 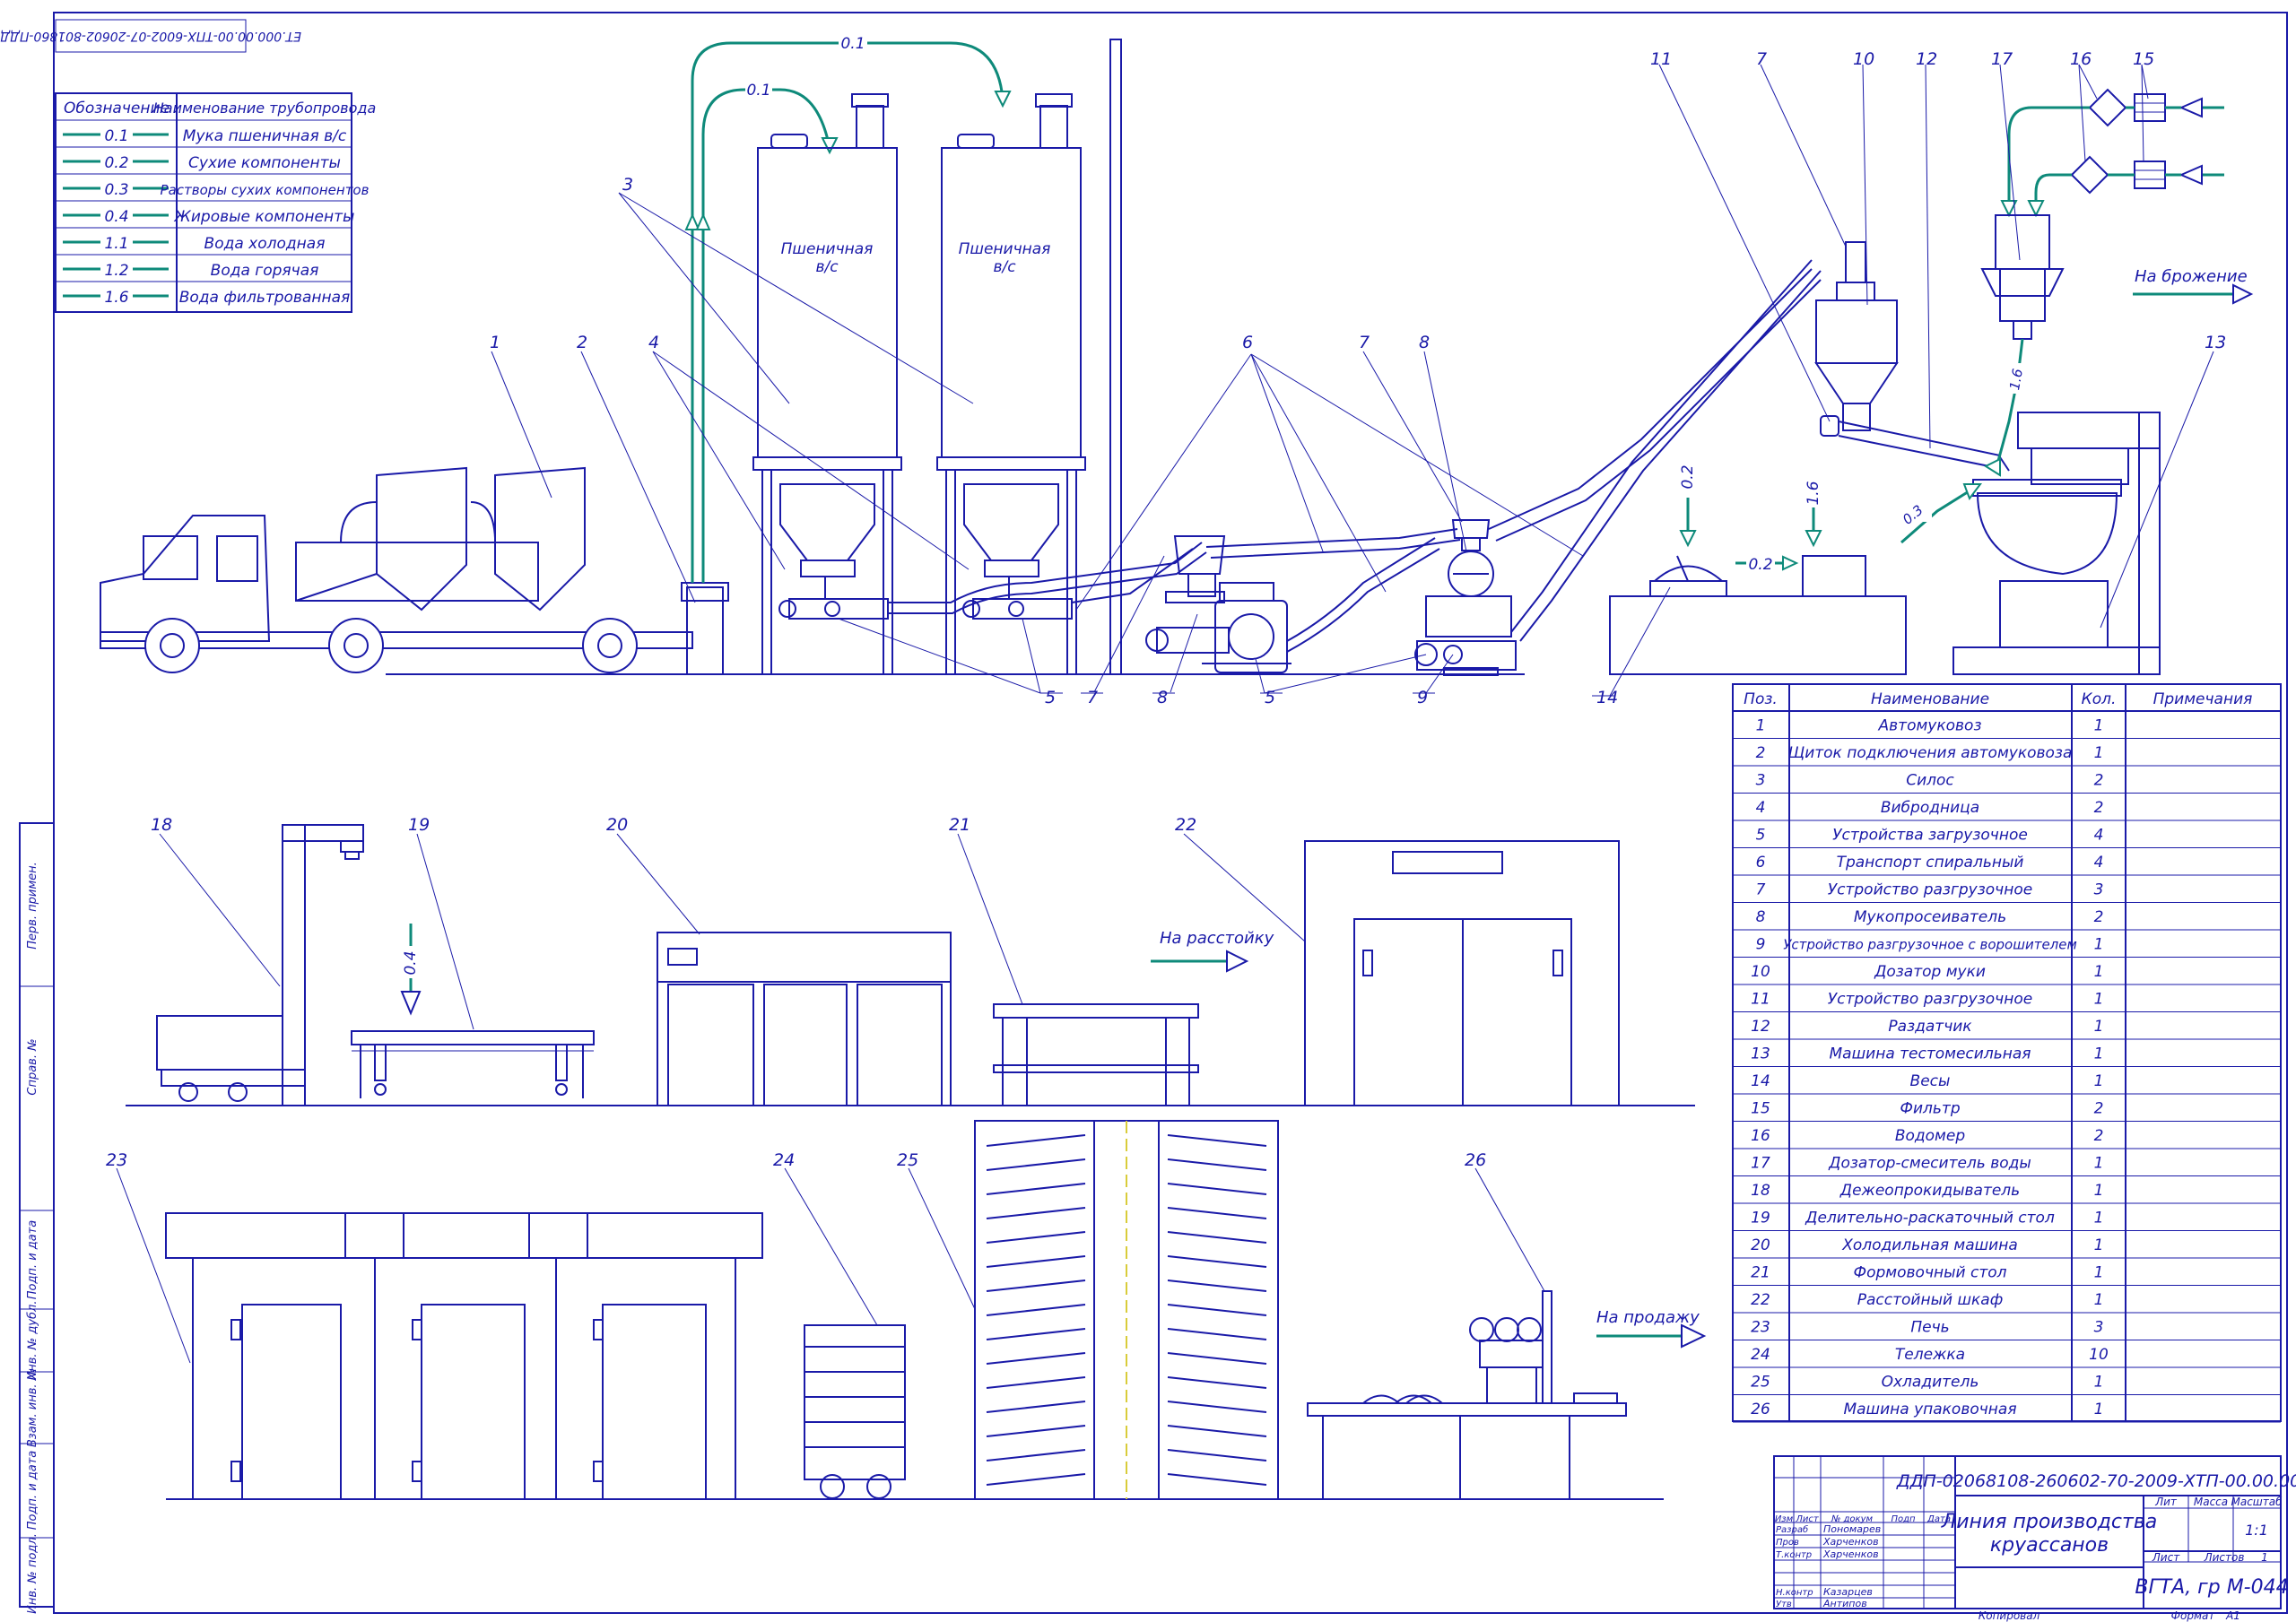 What do you see at coordinates (1912, 356) in the screenshot?
I see `flour-dosing-tower` at bounding box center [1912, 356].